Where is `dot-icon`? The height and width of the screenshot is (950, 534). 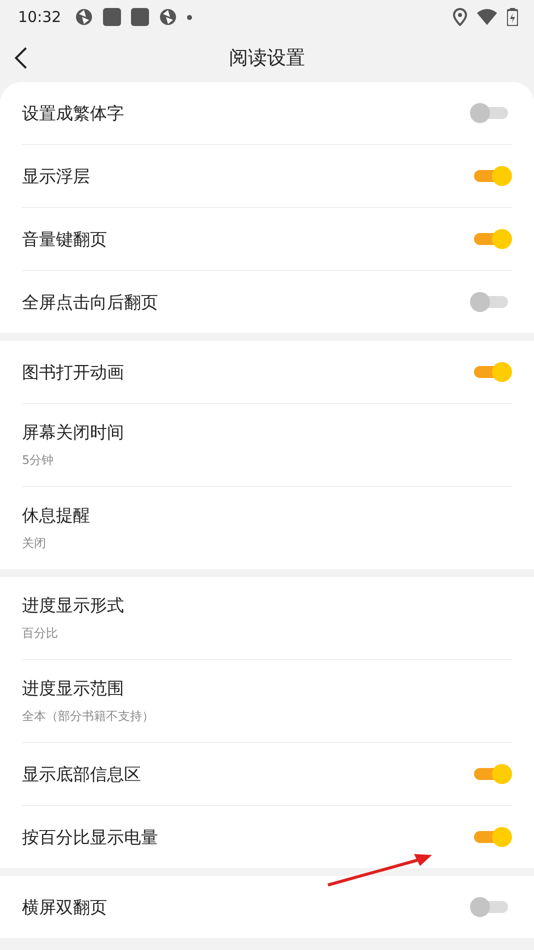
dot-icon is located at coordinates (189, 17).